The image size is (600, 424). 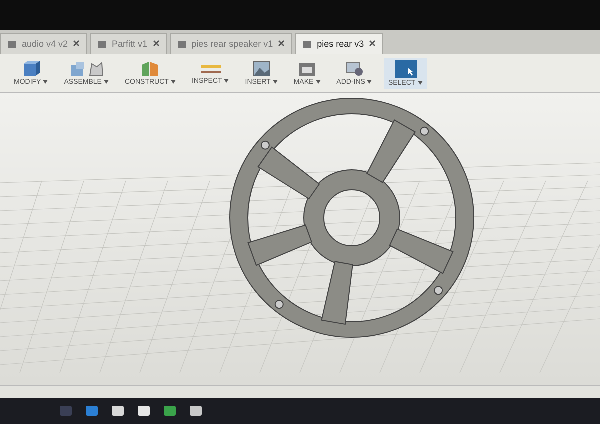 What do you see at coordinates (31, 68) in the screenshot?
I see `cube-icon` at bounding box center [31, 68].